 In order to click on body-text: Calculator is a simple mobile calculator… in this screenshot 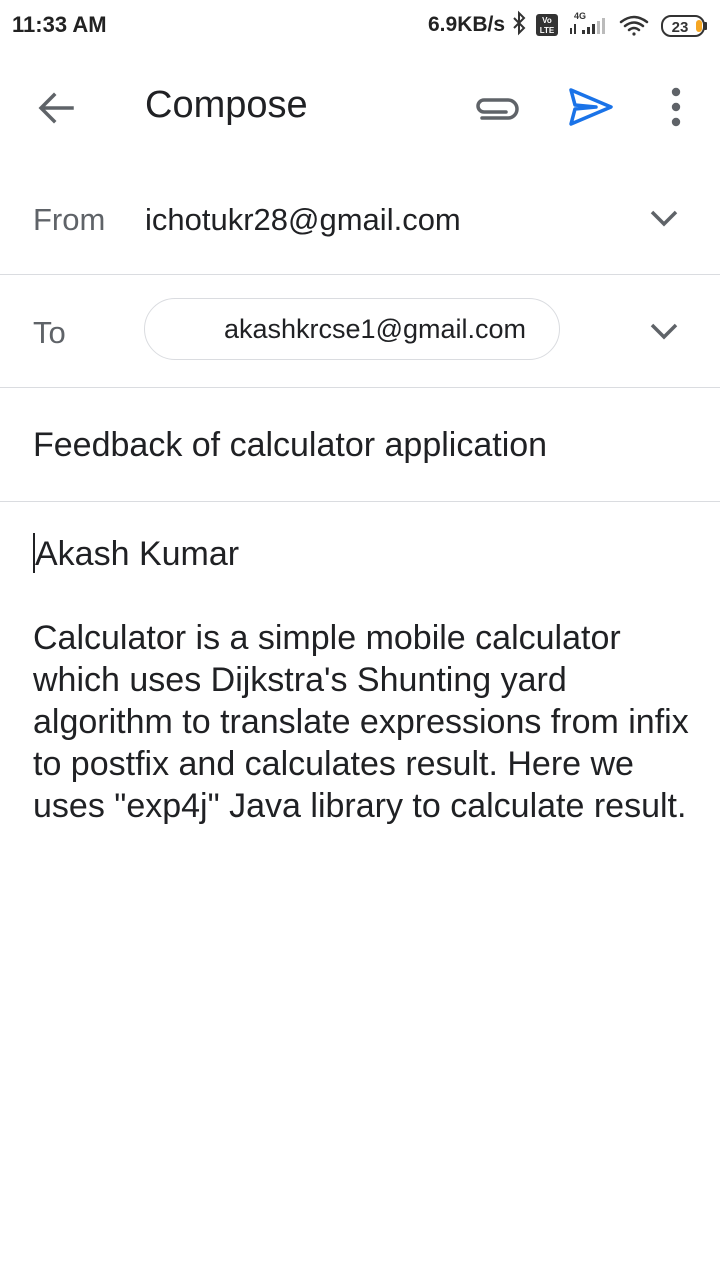, I will do `click(366, 722)`.